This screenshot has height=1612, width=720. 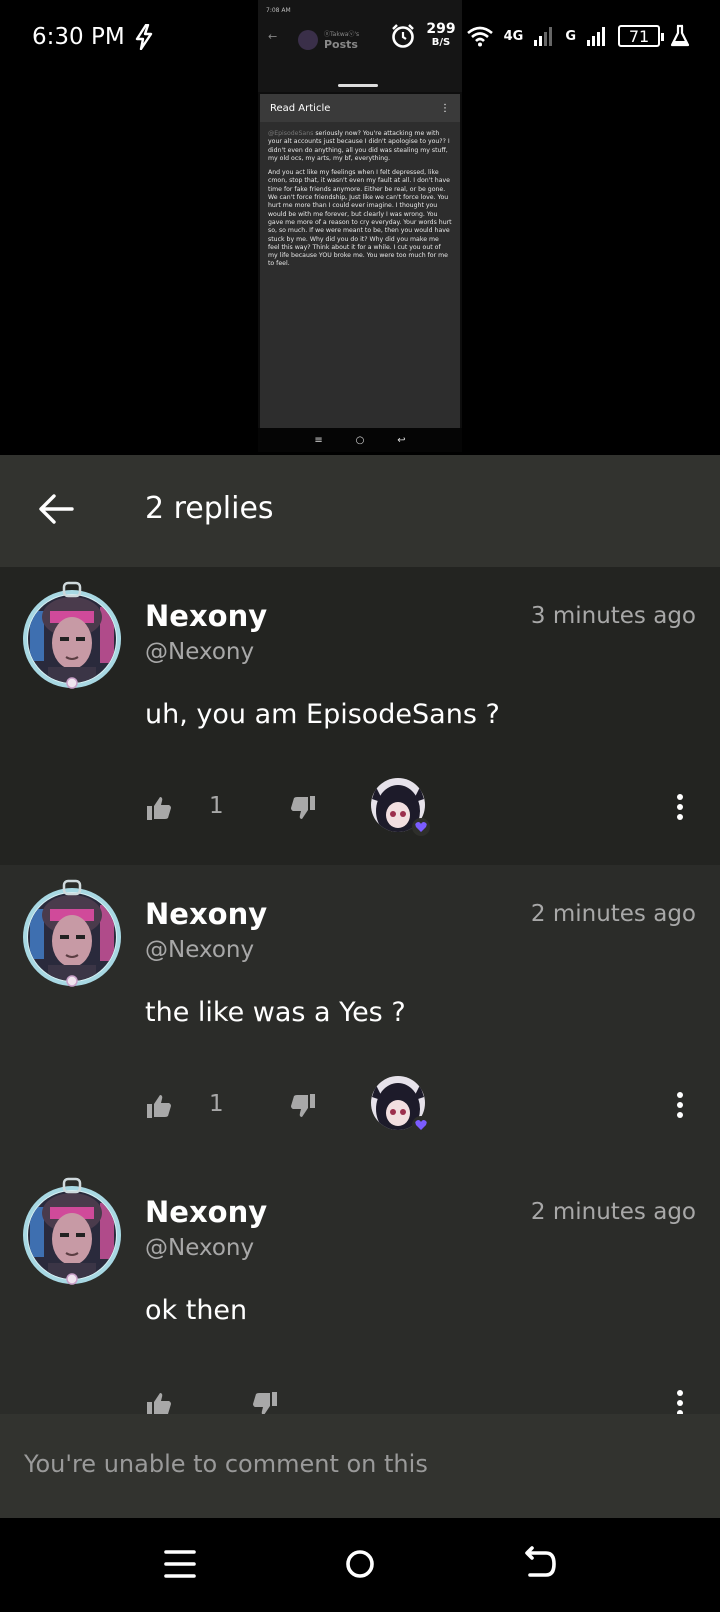 What do you see at coordinates (441, 42) in the screenshot?
I see `network-speed-unit: B/S` at bounding box center [441, 42].